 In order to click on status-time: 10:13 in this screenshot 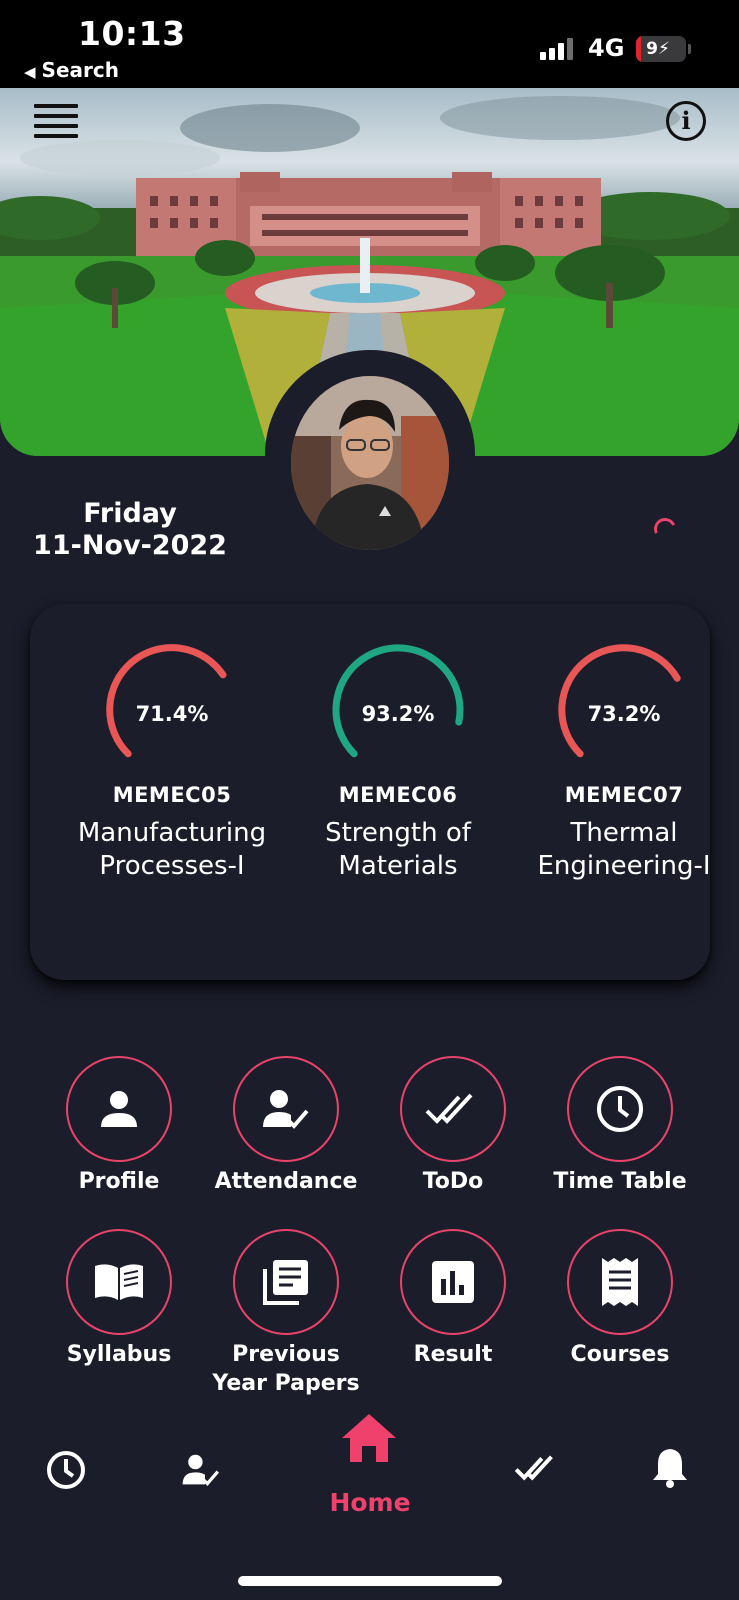, I will do `click(132, 33)`.